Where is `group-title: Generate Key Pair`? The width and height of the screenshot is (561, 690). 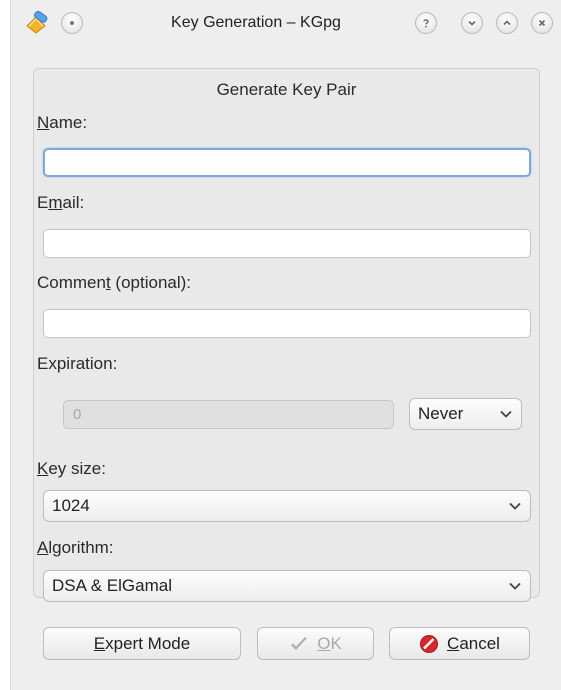
group-title: Generate Key Pair is located at coordinates (286, 89).